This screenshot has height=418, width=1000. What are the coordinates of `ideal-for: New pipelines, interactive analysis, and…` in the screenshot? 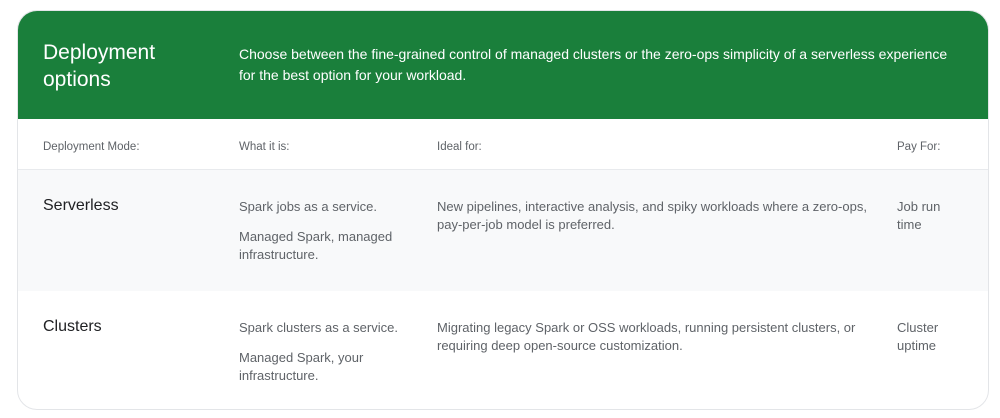 It's located at (652, 215).